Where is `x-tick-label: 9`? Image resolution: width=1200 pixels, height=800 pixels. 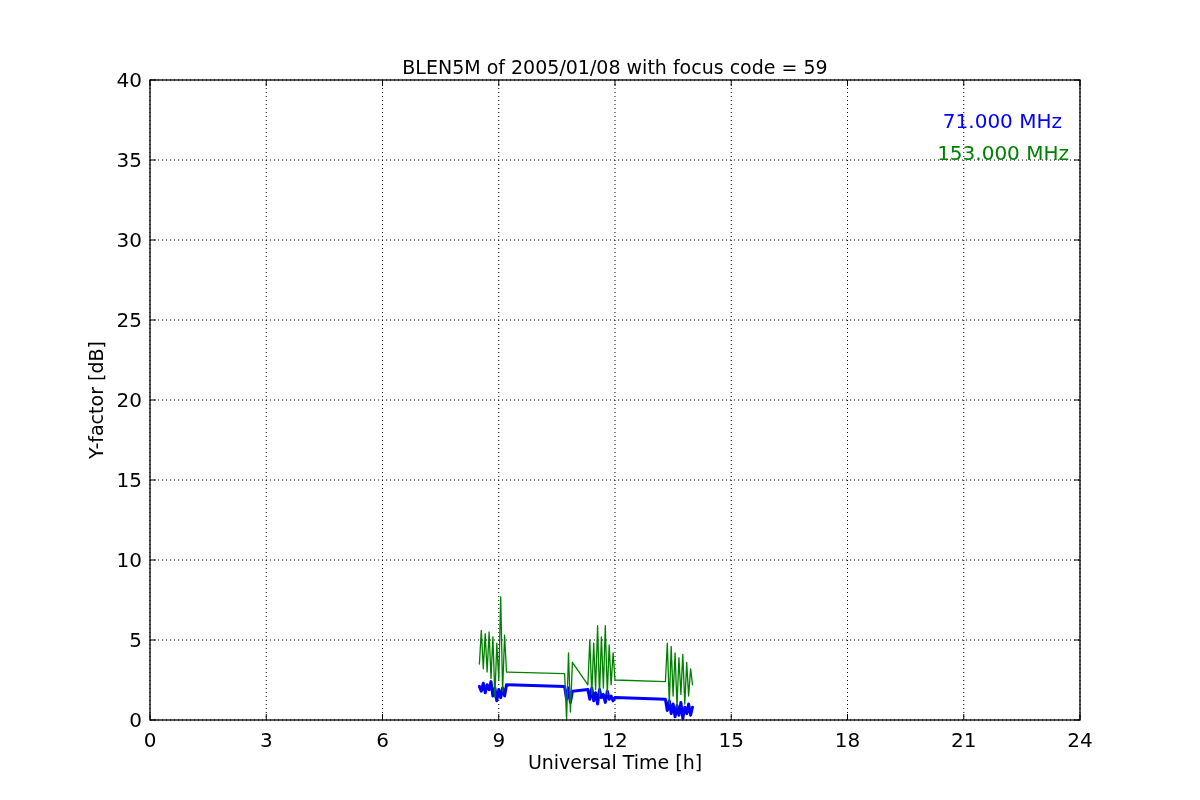
x-tick-label: 9 is located at coordinates (499, 740).